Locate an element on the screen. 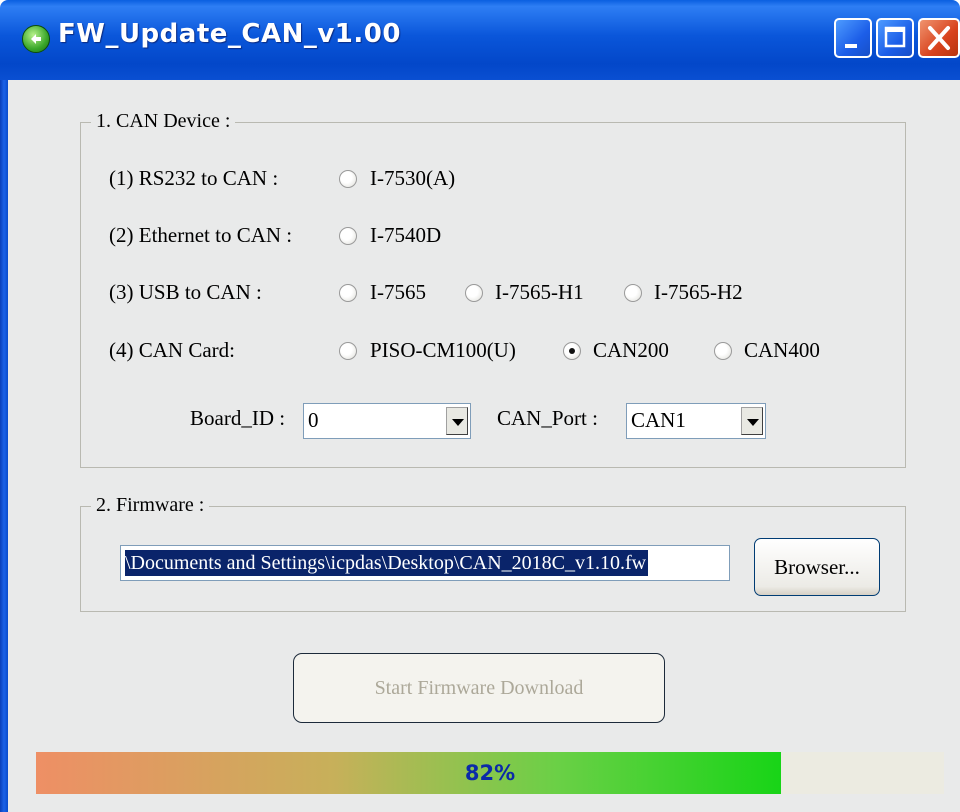 This screenshot has height=812, width=960. board-id-value: 0 is located at coordinates (313, 420).